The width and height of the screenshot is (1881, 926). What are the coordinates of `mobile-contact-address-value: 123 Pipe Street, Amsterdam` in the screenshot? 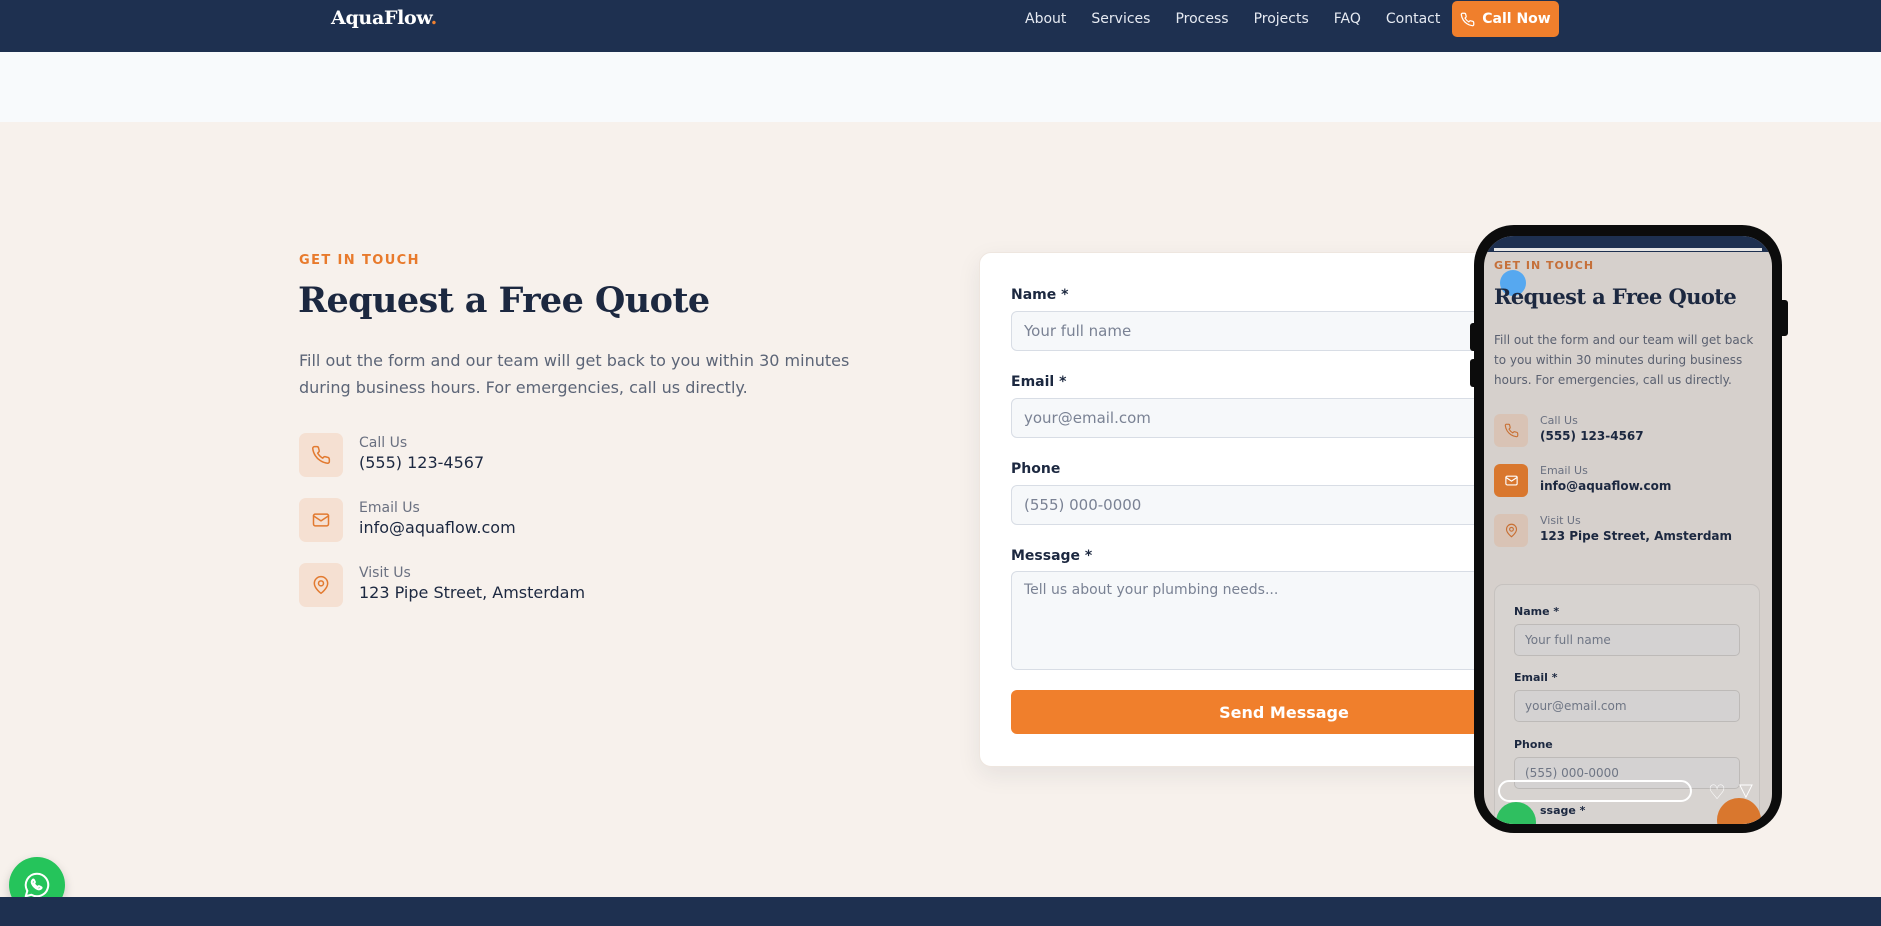 It's located at (1636, 536).